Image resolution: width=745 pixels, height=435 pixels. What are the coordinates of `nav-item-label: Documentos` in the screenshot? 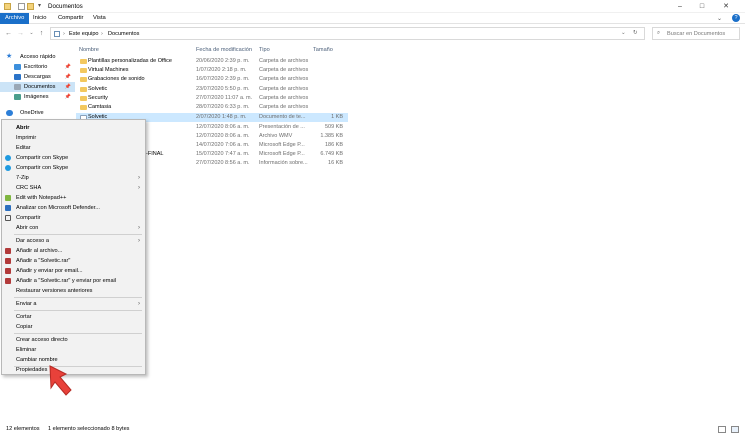 It's located at (40, 87).